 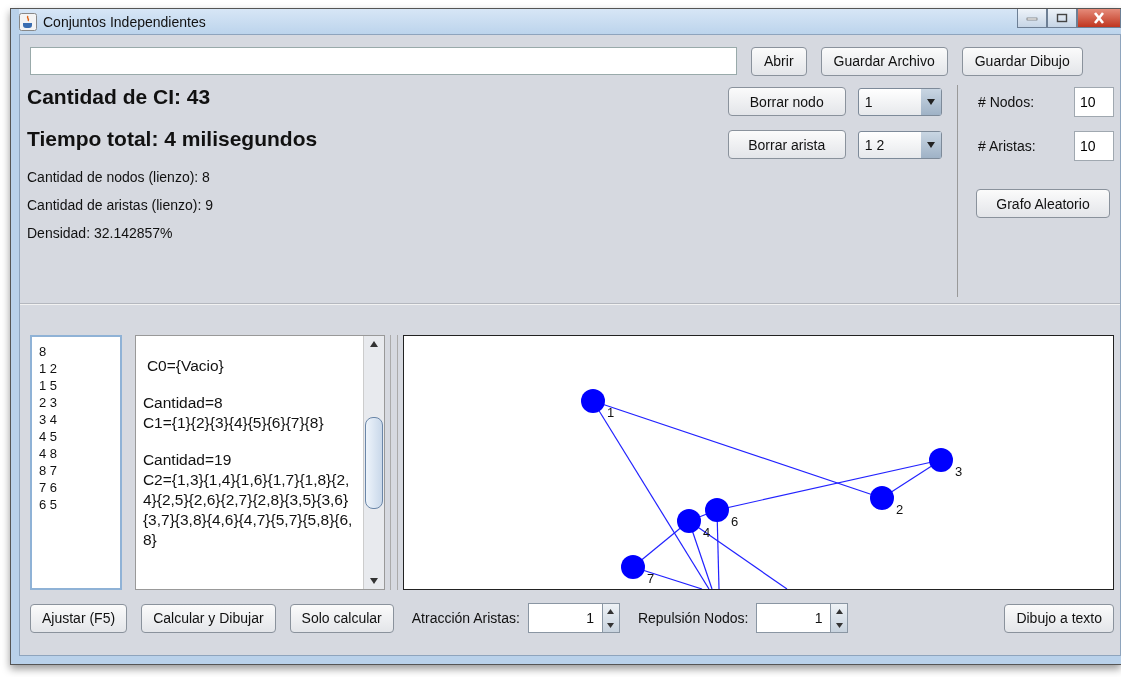 I want to click on cup-icon, so click(x=28, y=21).